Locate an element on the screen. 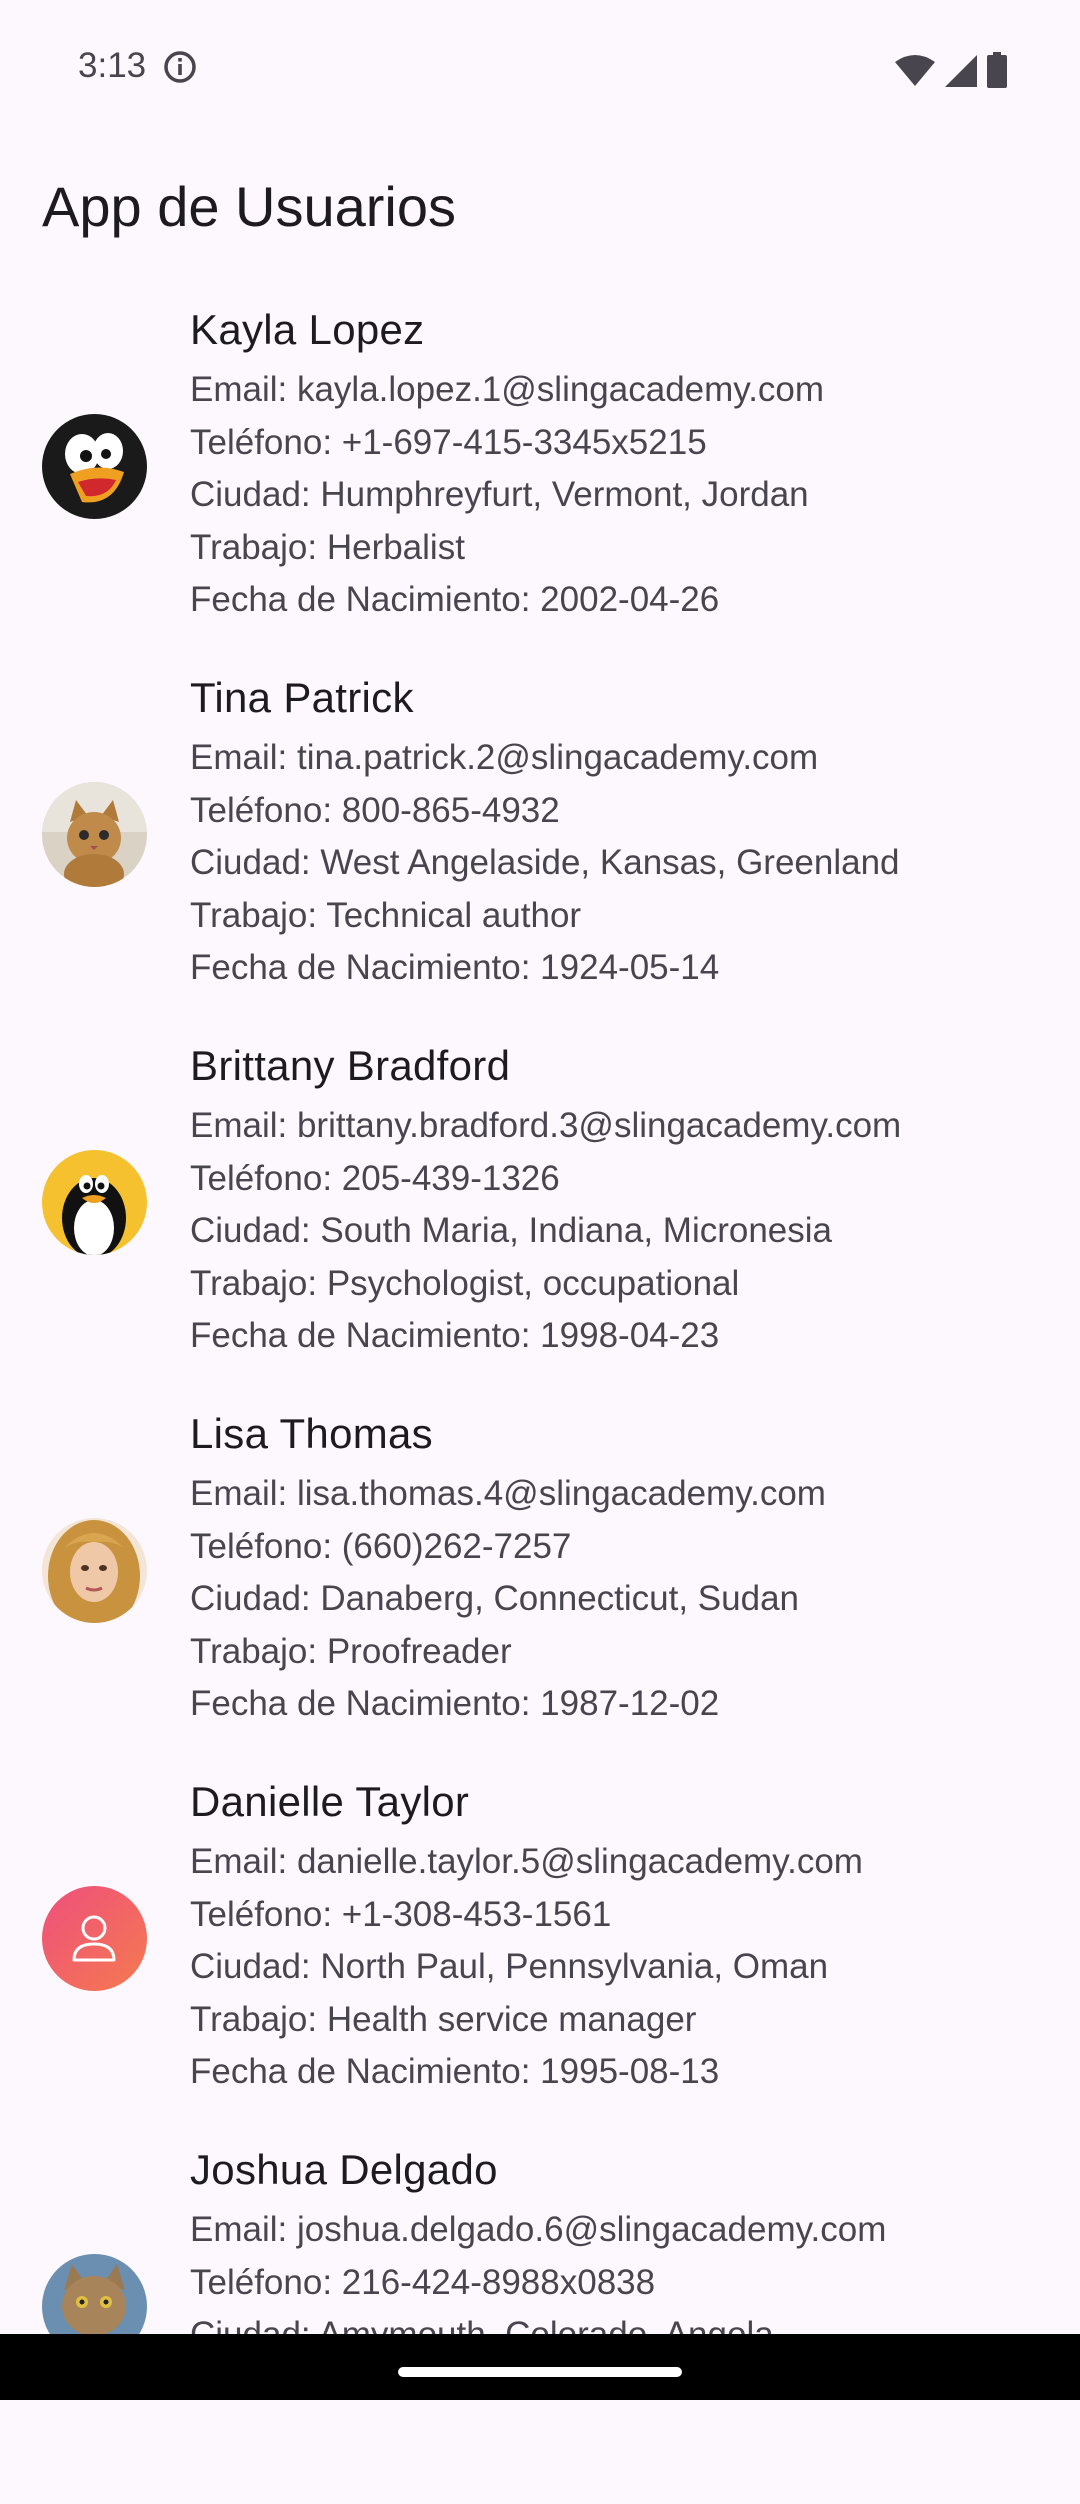  user-job: Trabajo: Health service manager is located at coordinates (443, 2019).